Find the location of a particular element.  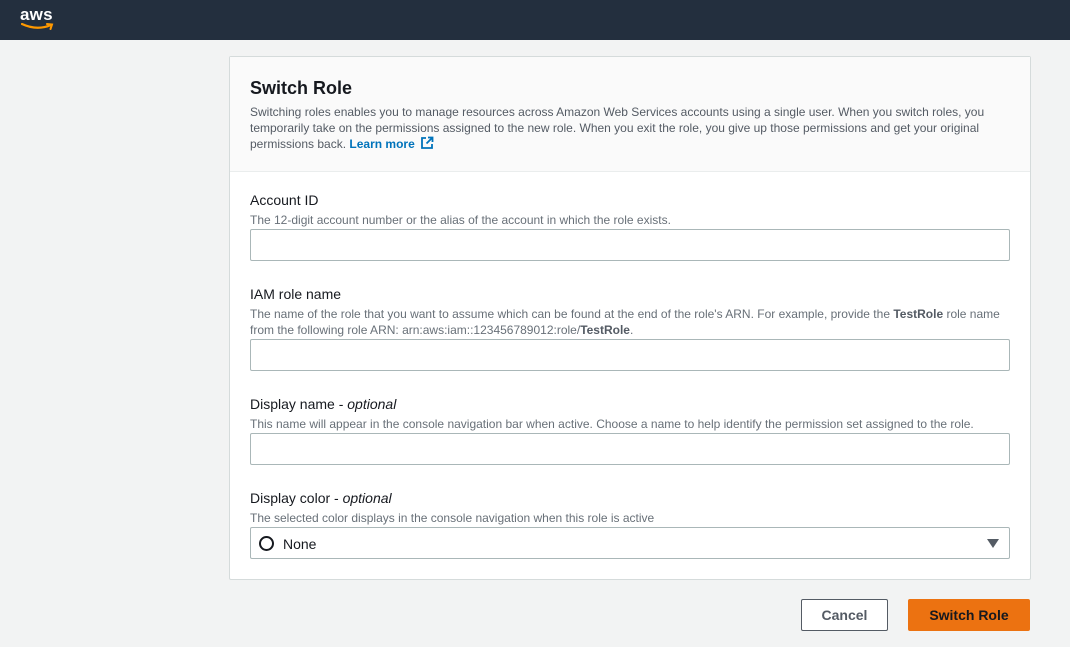

learn-more-label: Learn more is located at coordinates (382, 144).